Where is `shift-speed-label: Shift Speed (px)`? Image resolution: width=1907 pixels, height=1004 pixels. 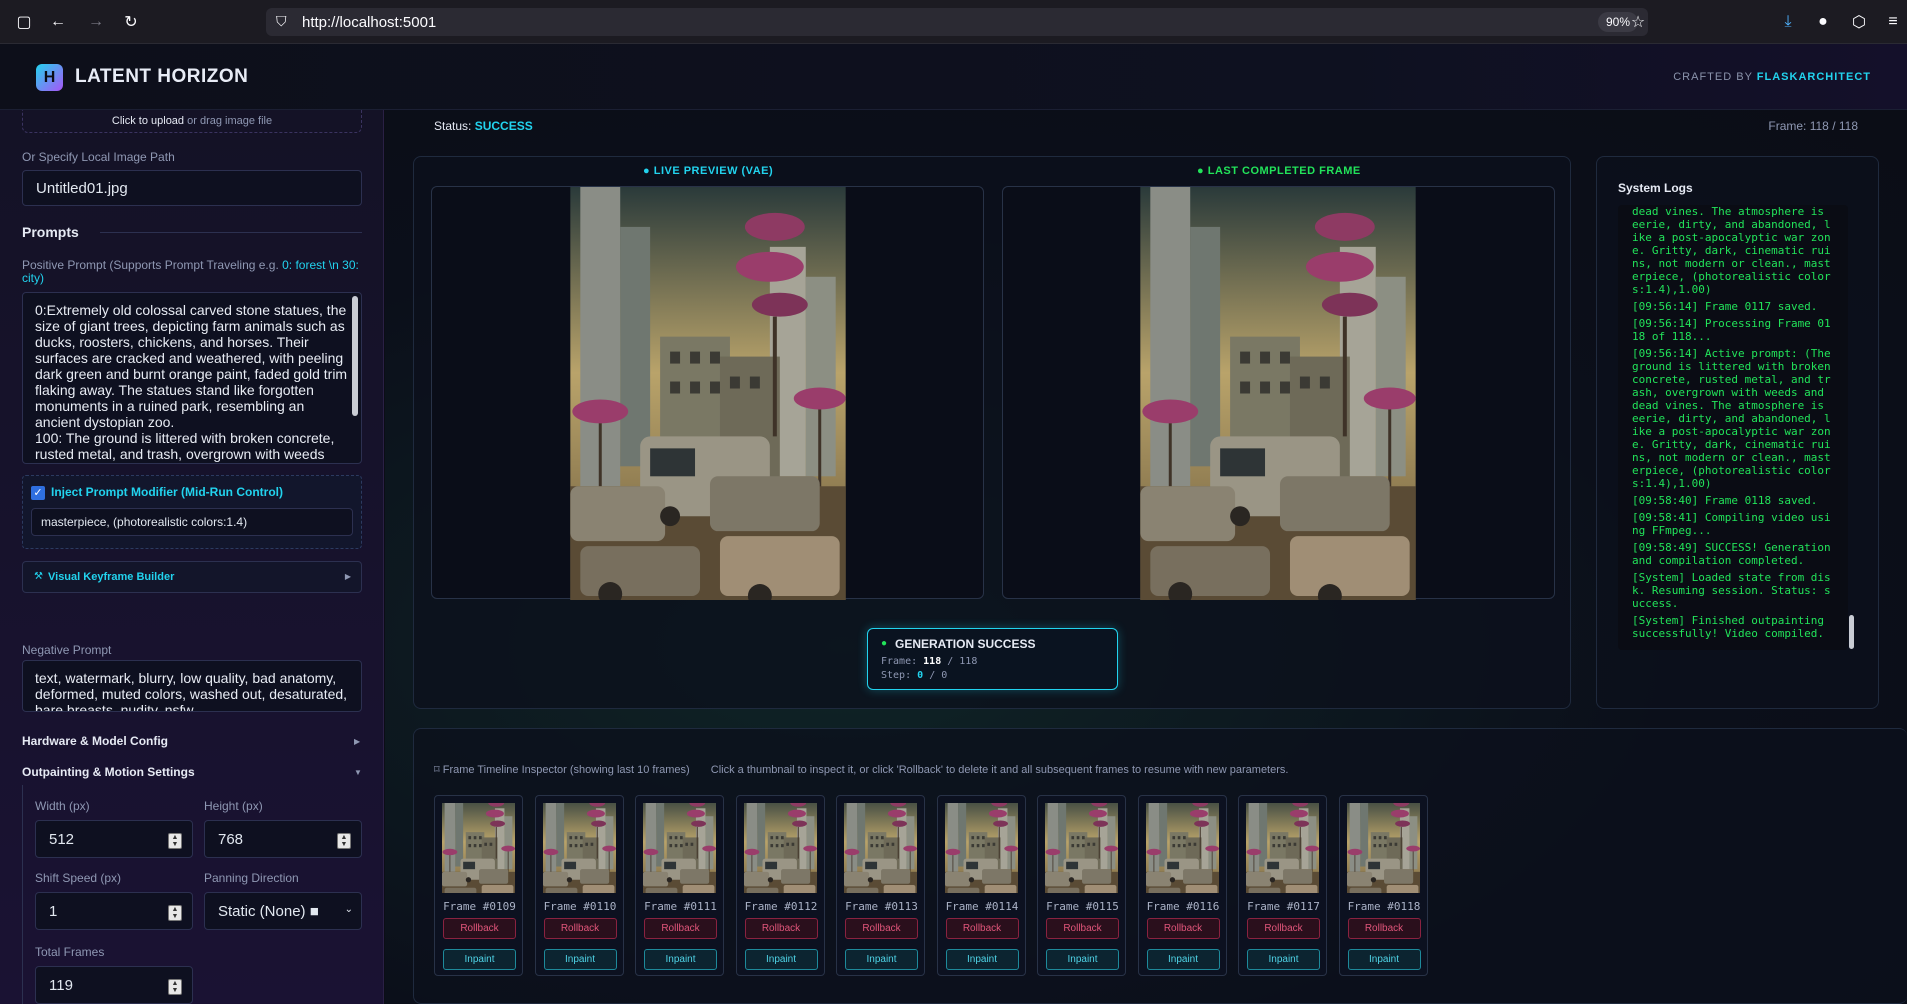
shift-speed-label: Shift Speed (px) is located at coordinates (78, 878).